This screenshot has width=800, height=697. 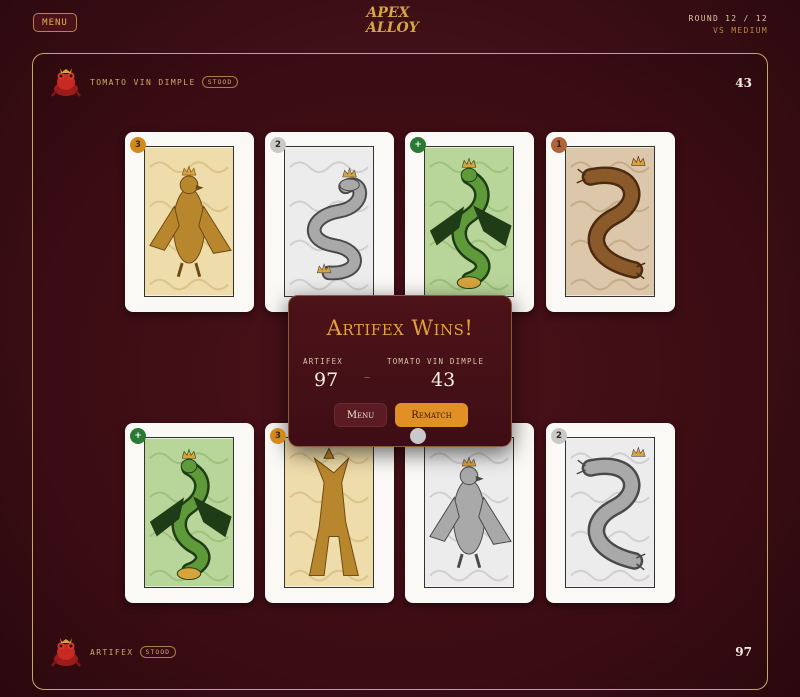 What do you see at coordinates (158, 652) in the screenshot?
I see `player-status-badge: STOOD` at bounding box center [158, 652].